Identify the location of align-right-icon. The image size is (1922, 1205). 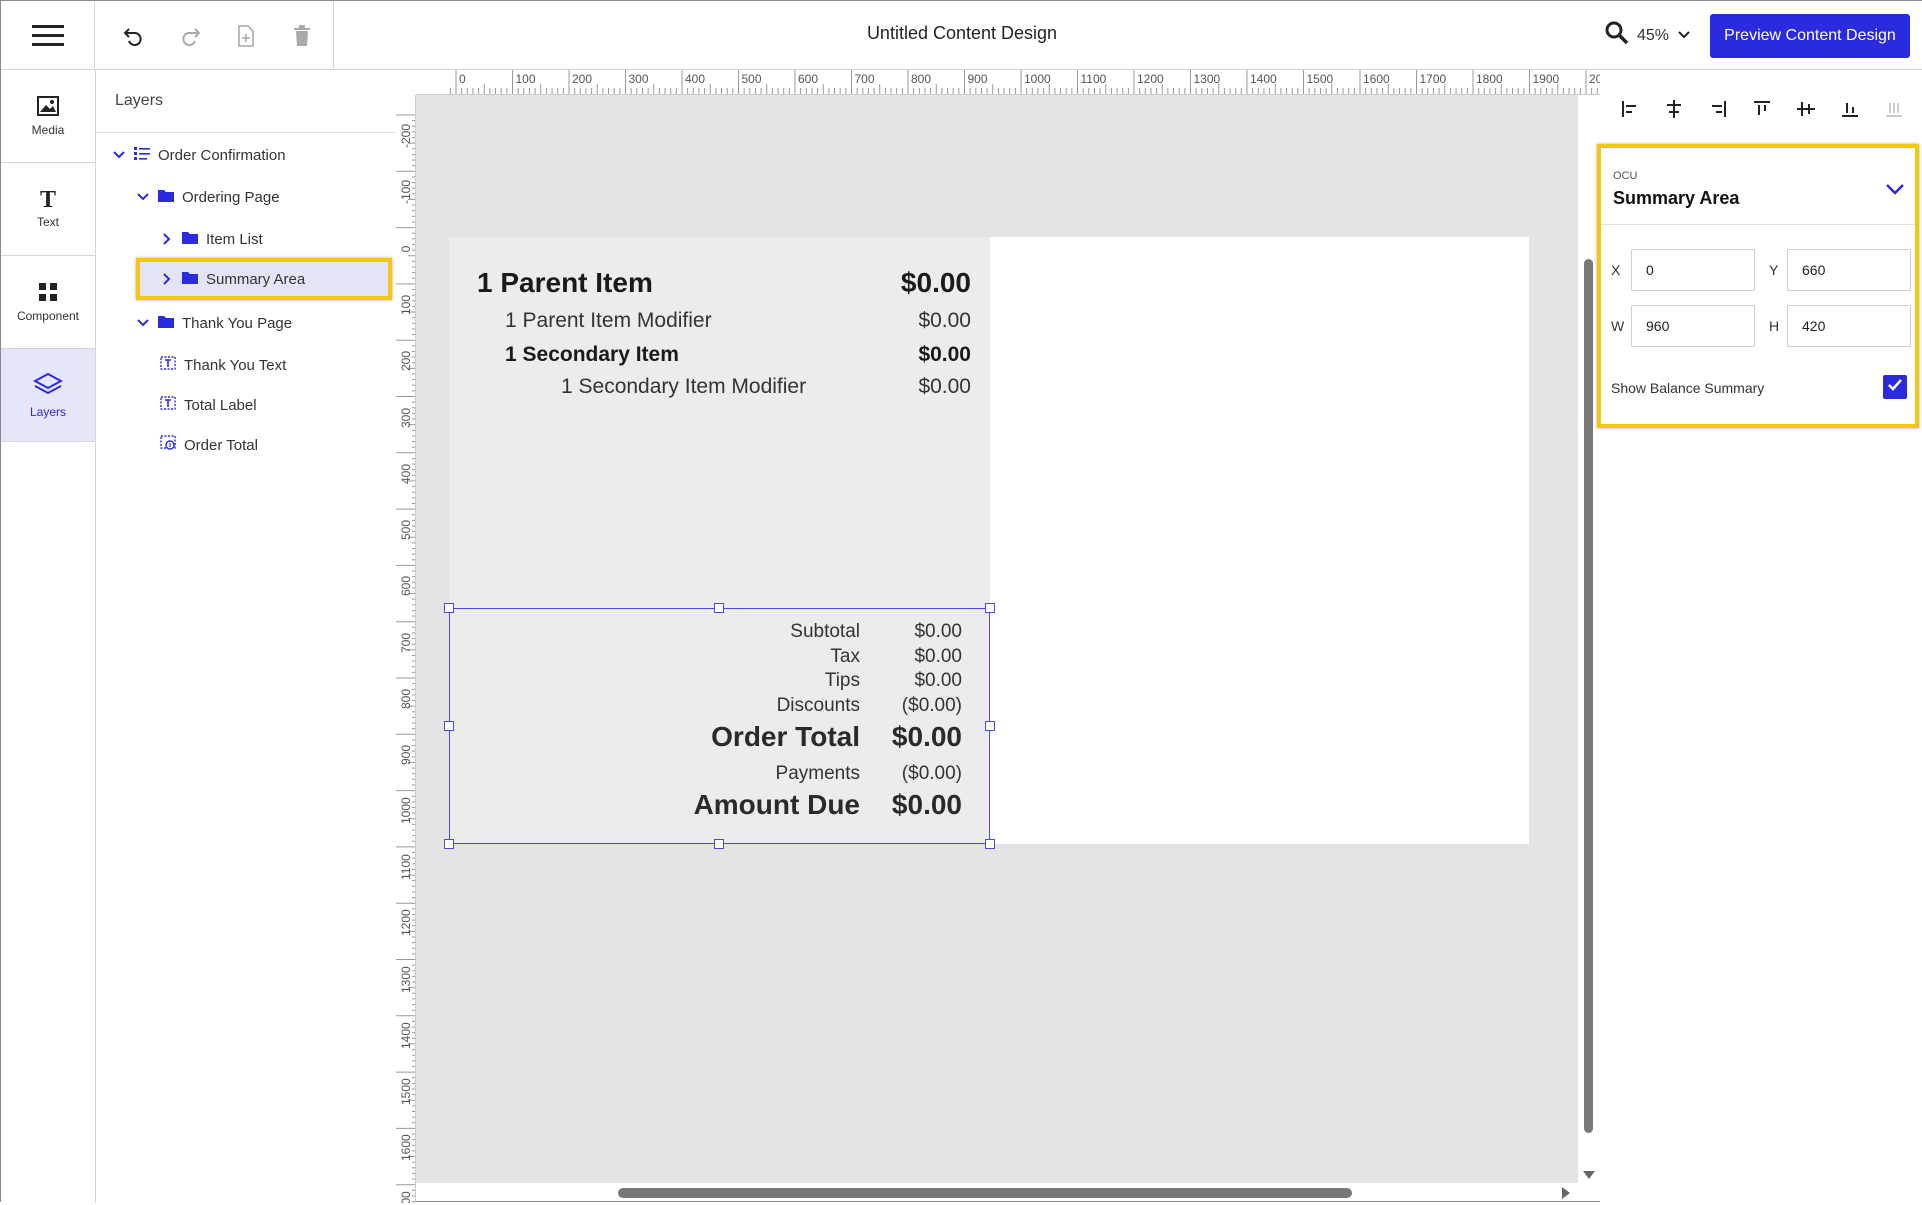
(1718, 109).